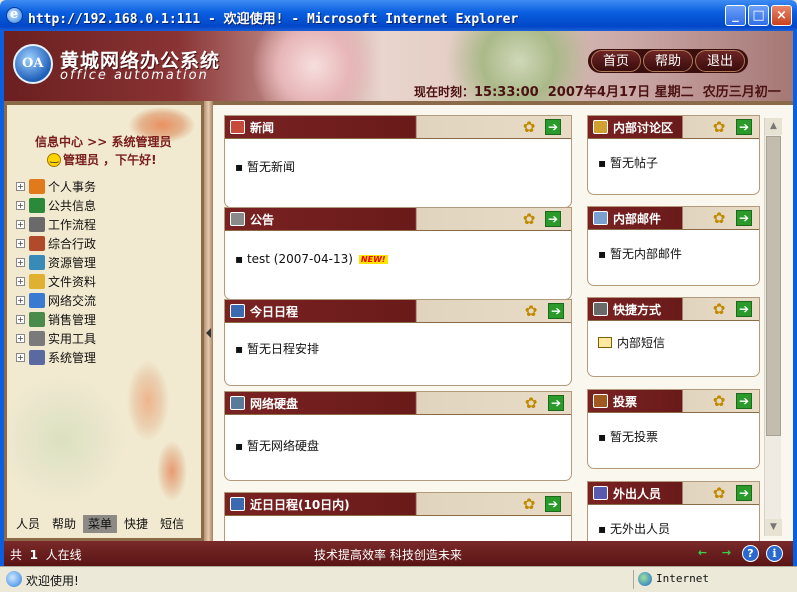  I want to click on panel-news: 新闻 ✿ ➔ ▪ 暂无新闻, so click(398, 161).